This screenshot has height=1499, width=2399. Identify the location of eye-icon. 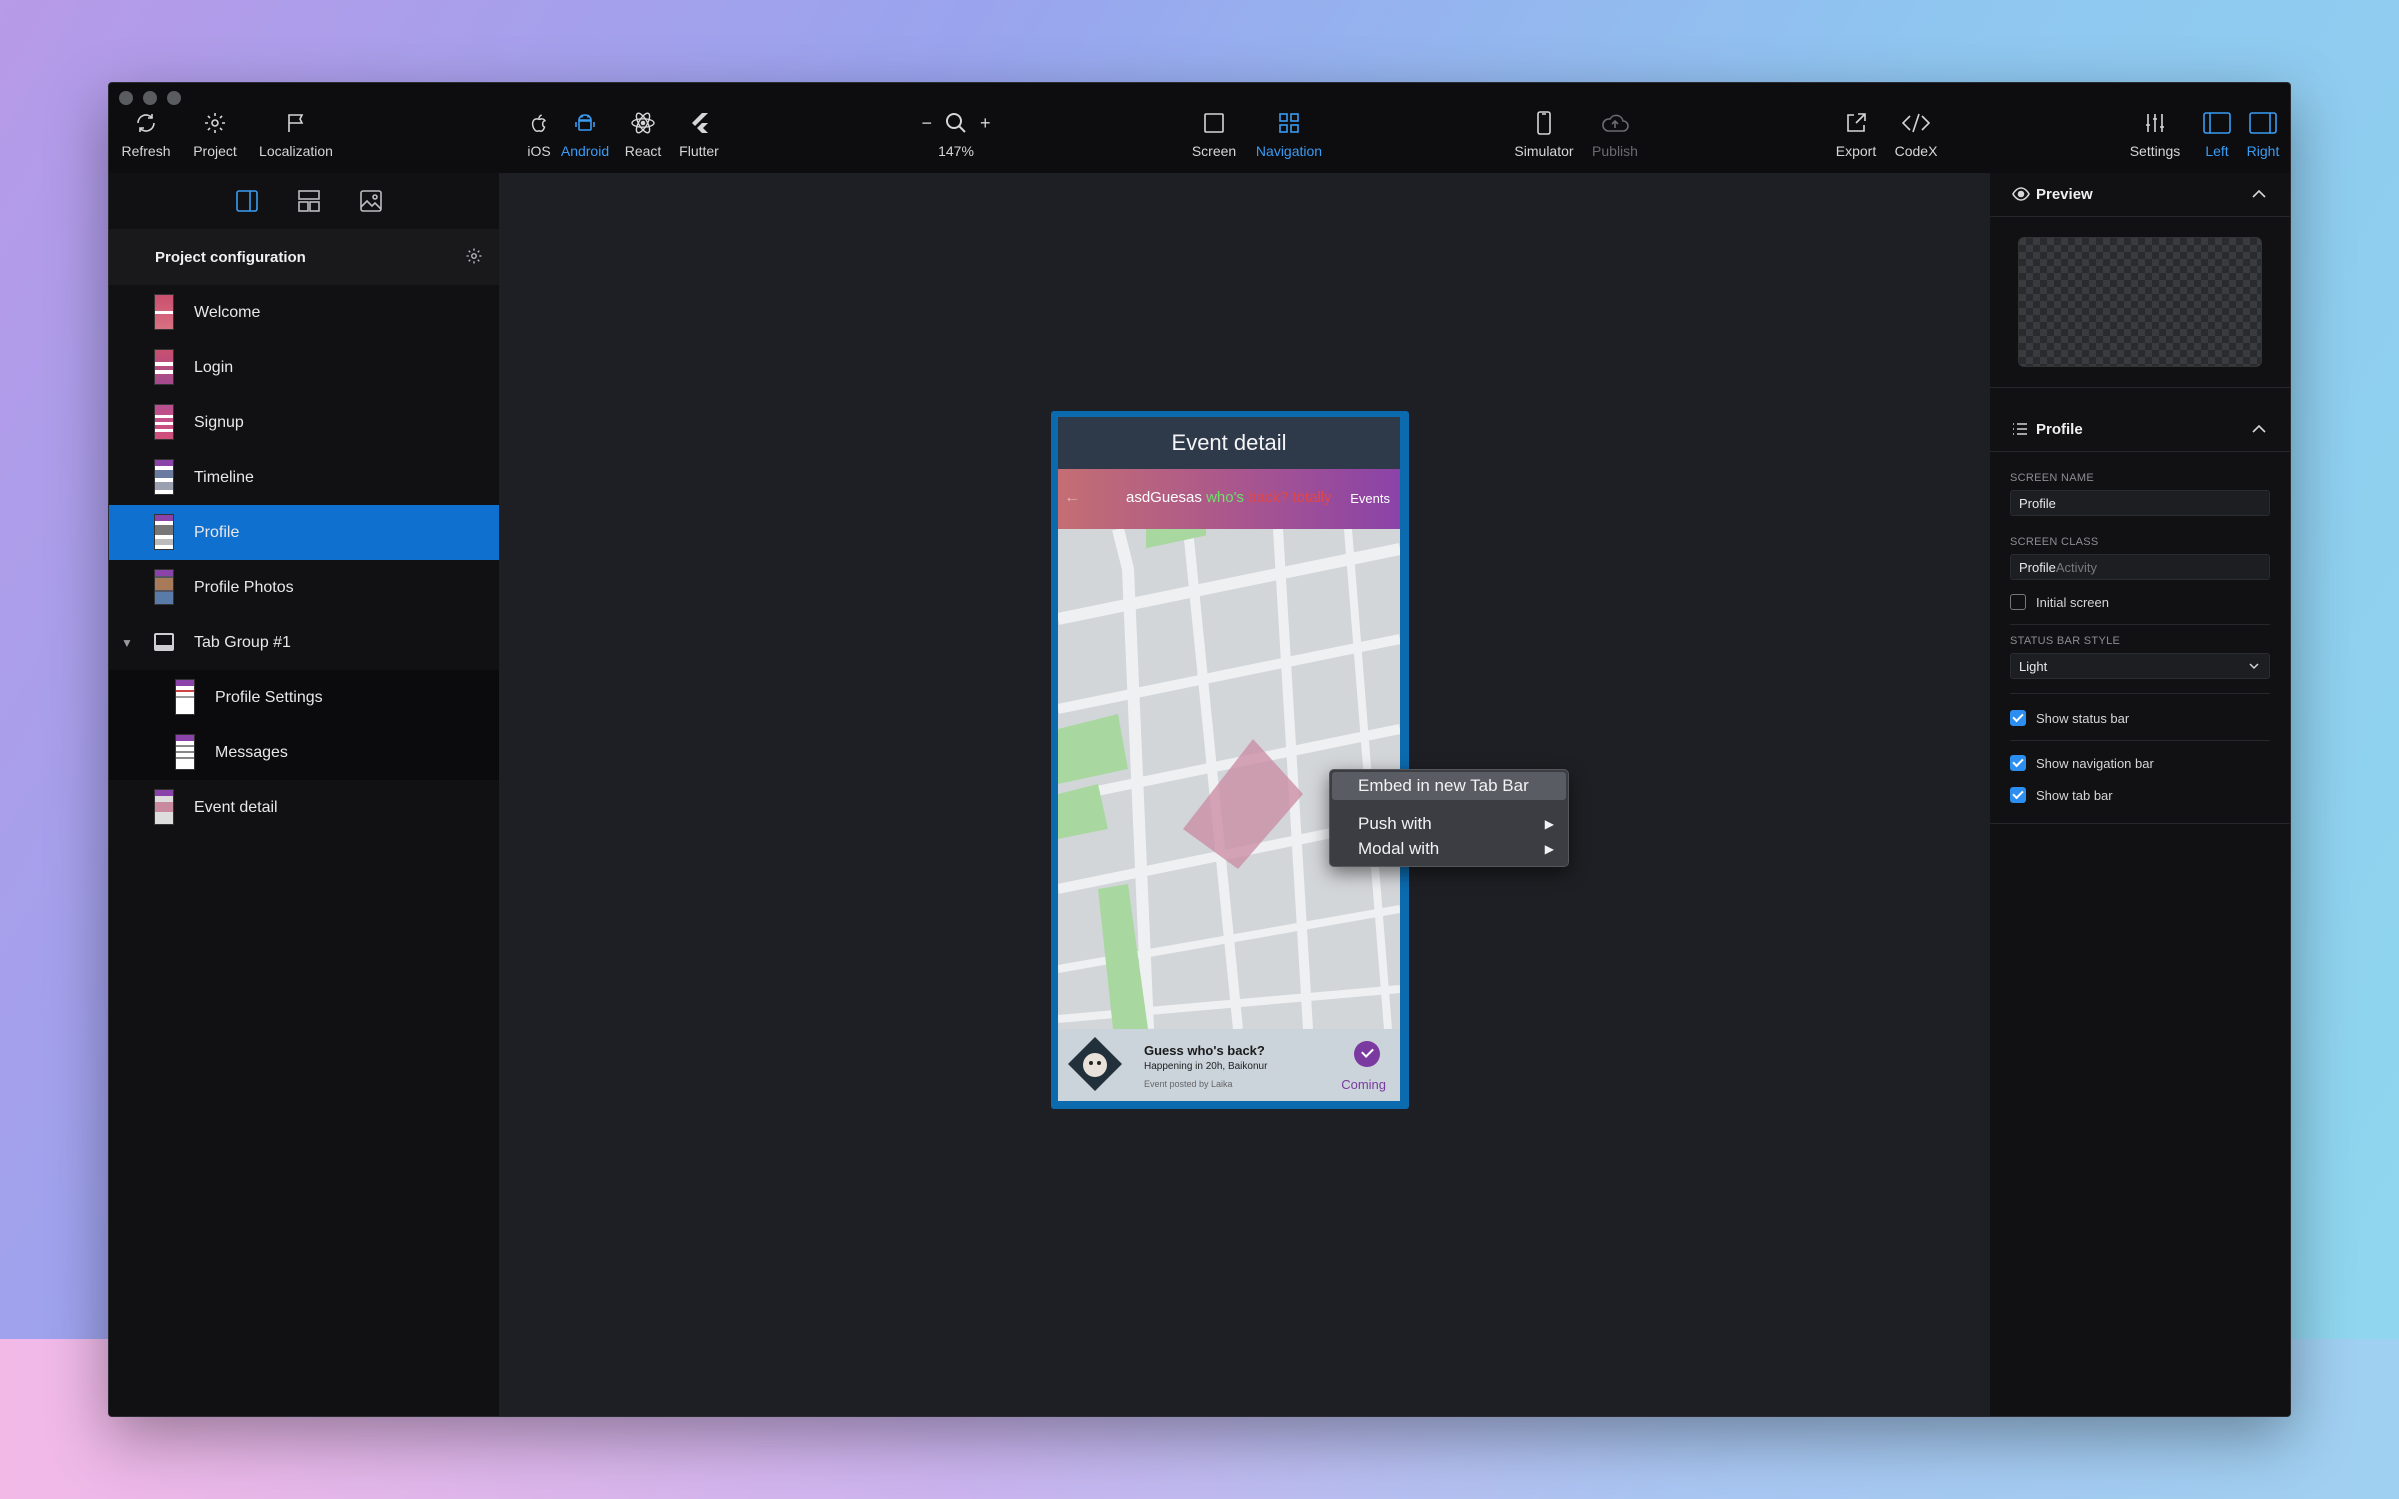
(2021, 194).